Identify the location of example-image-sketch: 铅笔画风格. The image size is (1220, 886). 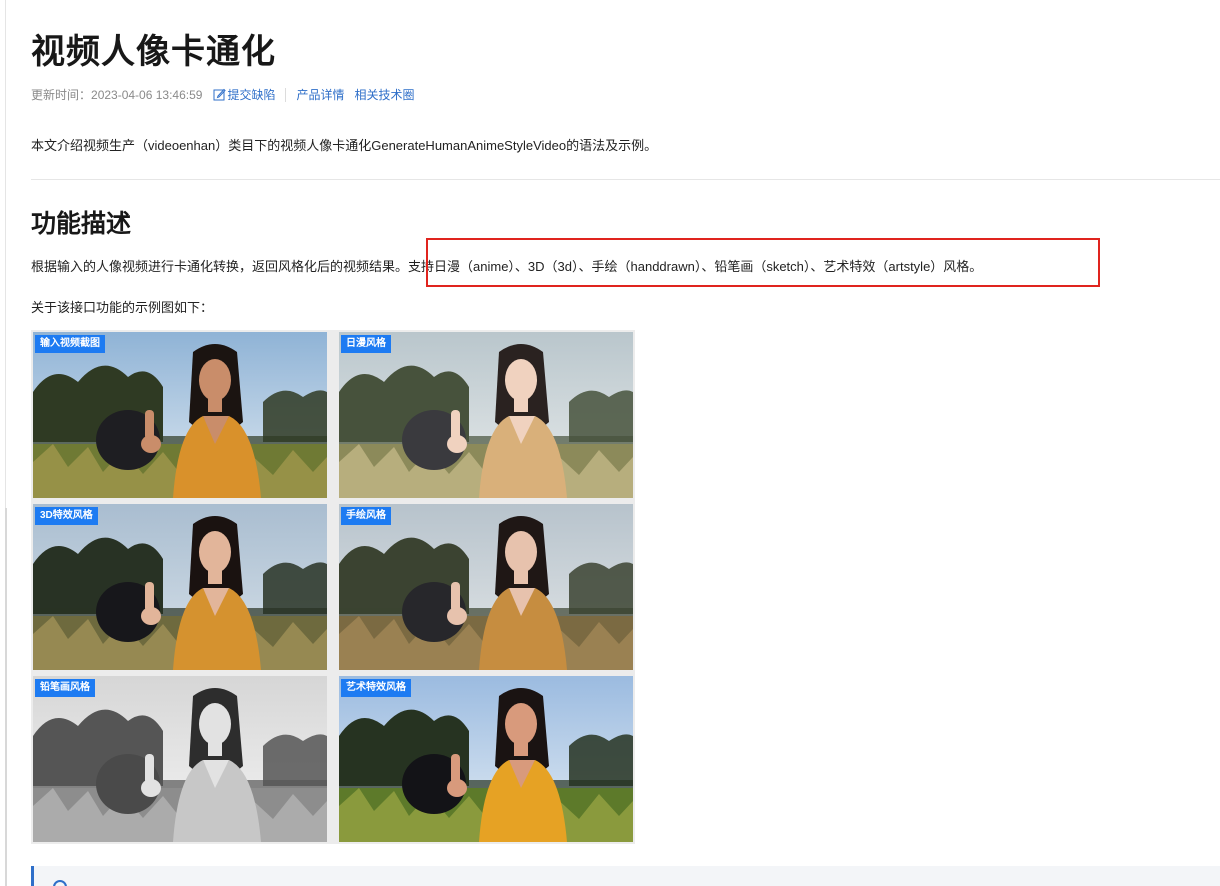
(180, 759).